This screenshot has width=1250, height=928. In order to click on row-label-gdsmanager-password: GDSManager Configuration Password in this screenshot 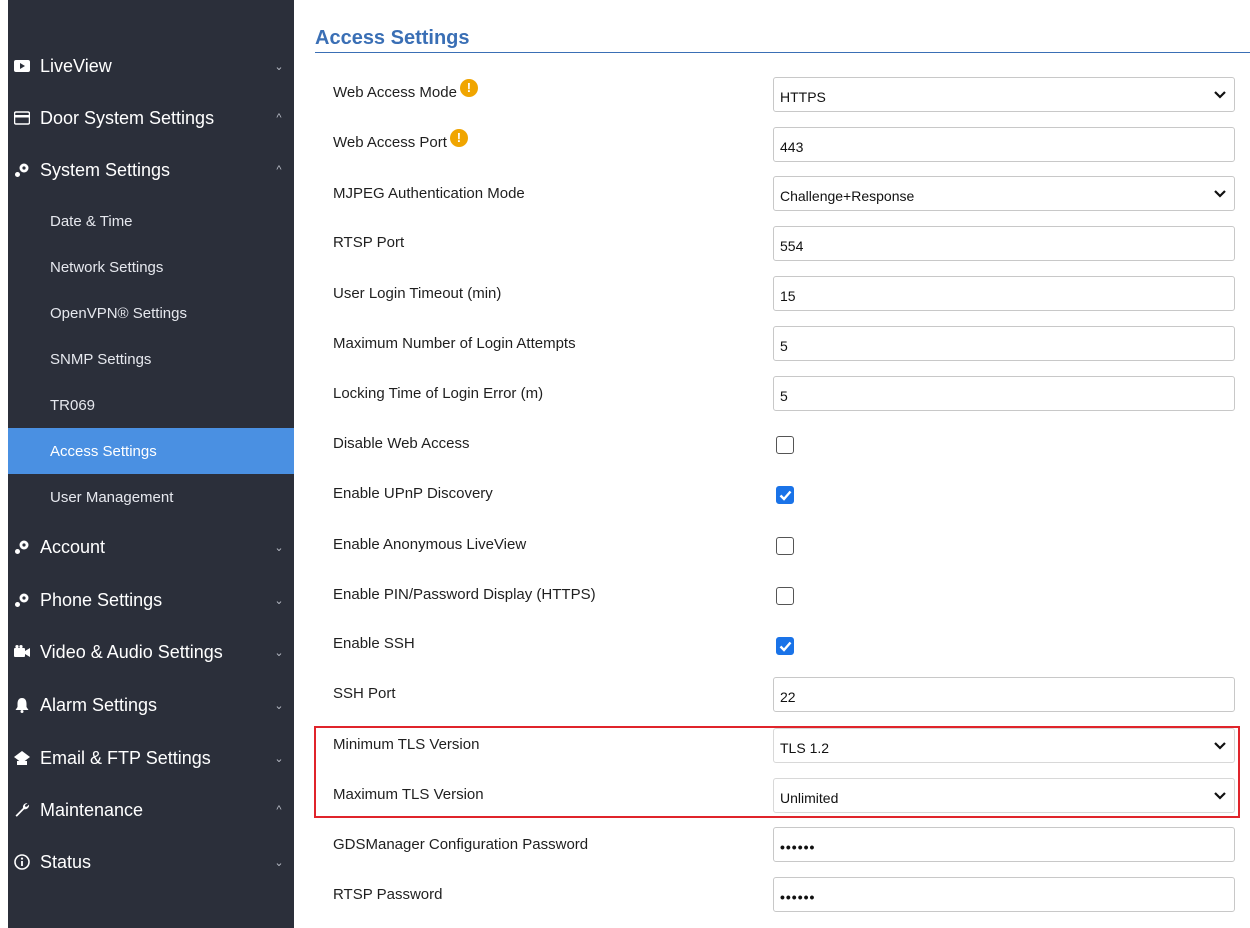, I will do `click(461, 844)`.